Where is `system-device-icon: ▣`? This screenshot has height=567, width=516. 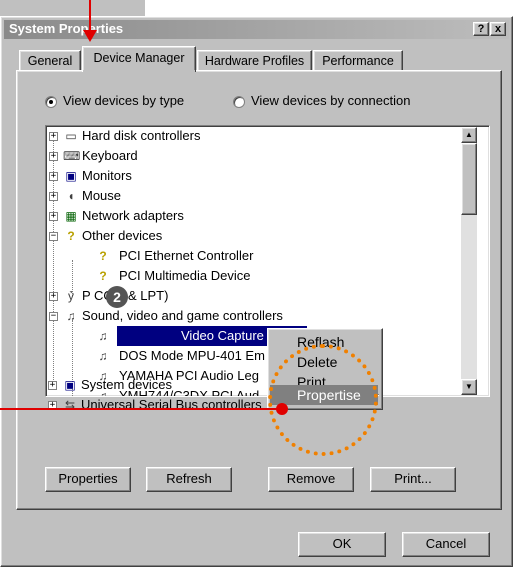 system-device-icon: ▣ is located at coordinates (70, 385).